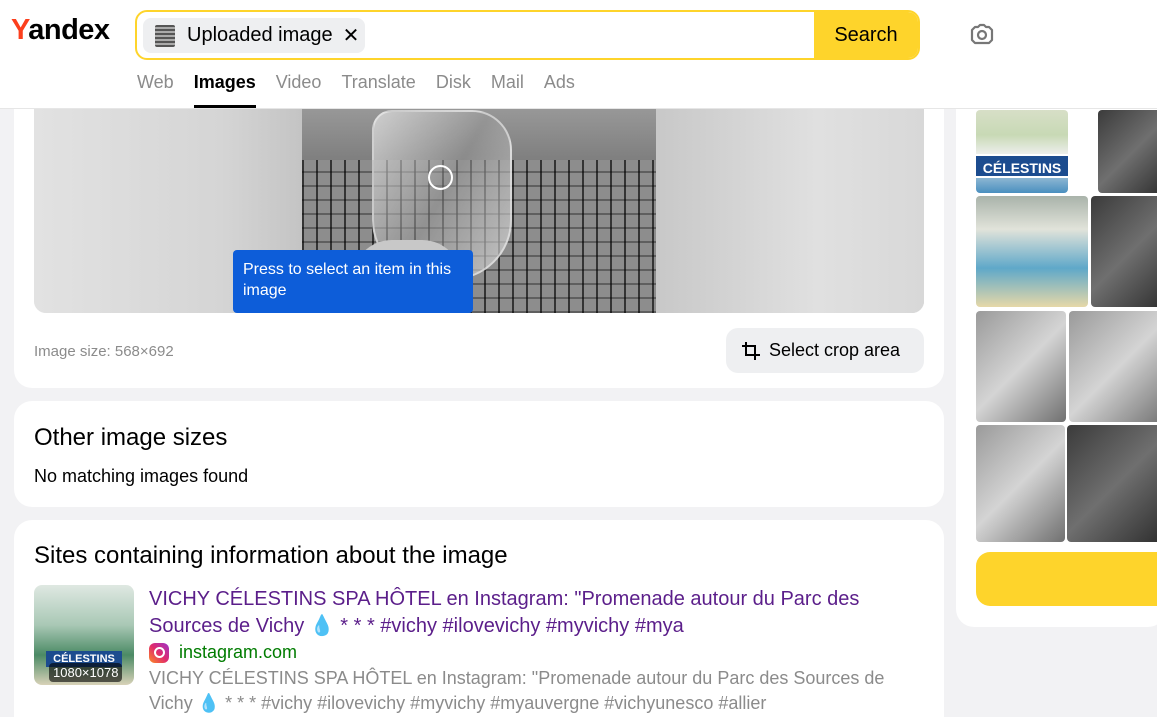 The height and width of the screenshot is (717, 1157). I want to click on logo-text: andex, so click(69, 30).